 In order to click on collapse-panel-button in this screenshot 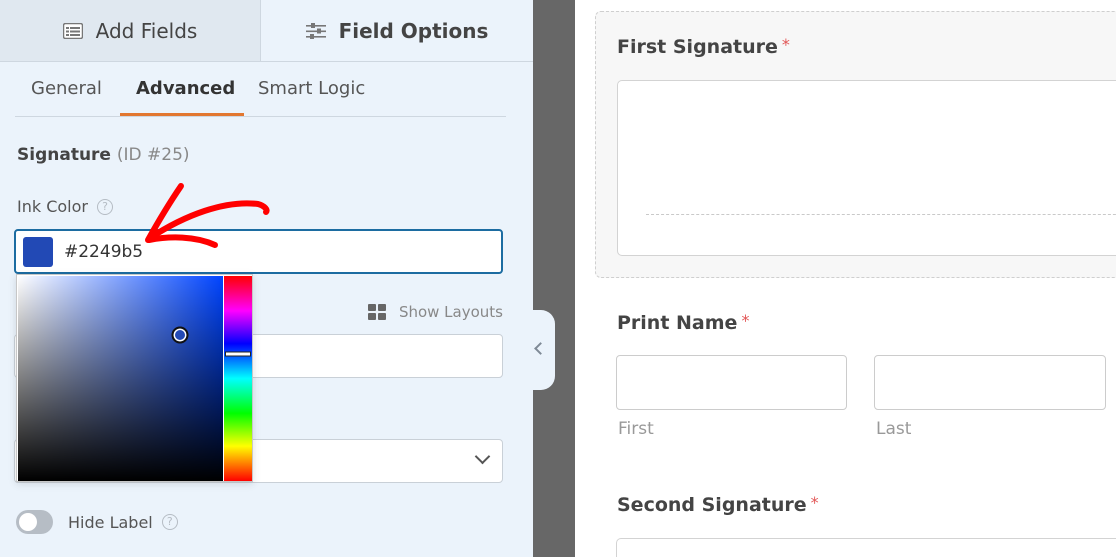, I will do `click(544, 350)`.